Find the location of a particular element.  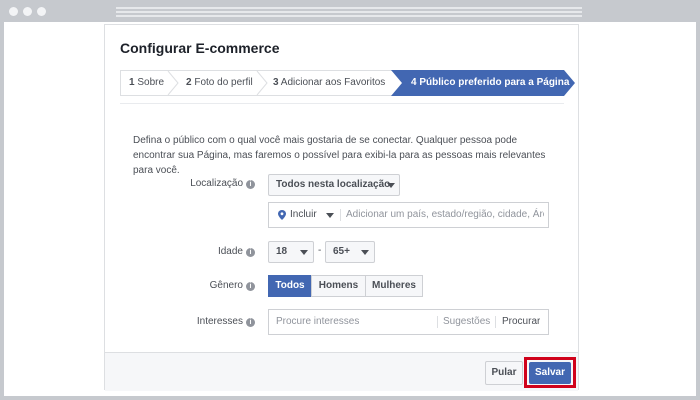

step-label: Sobre is located at coordinates (151, 82).